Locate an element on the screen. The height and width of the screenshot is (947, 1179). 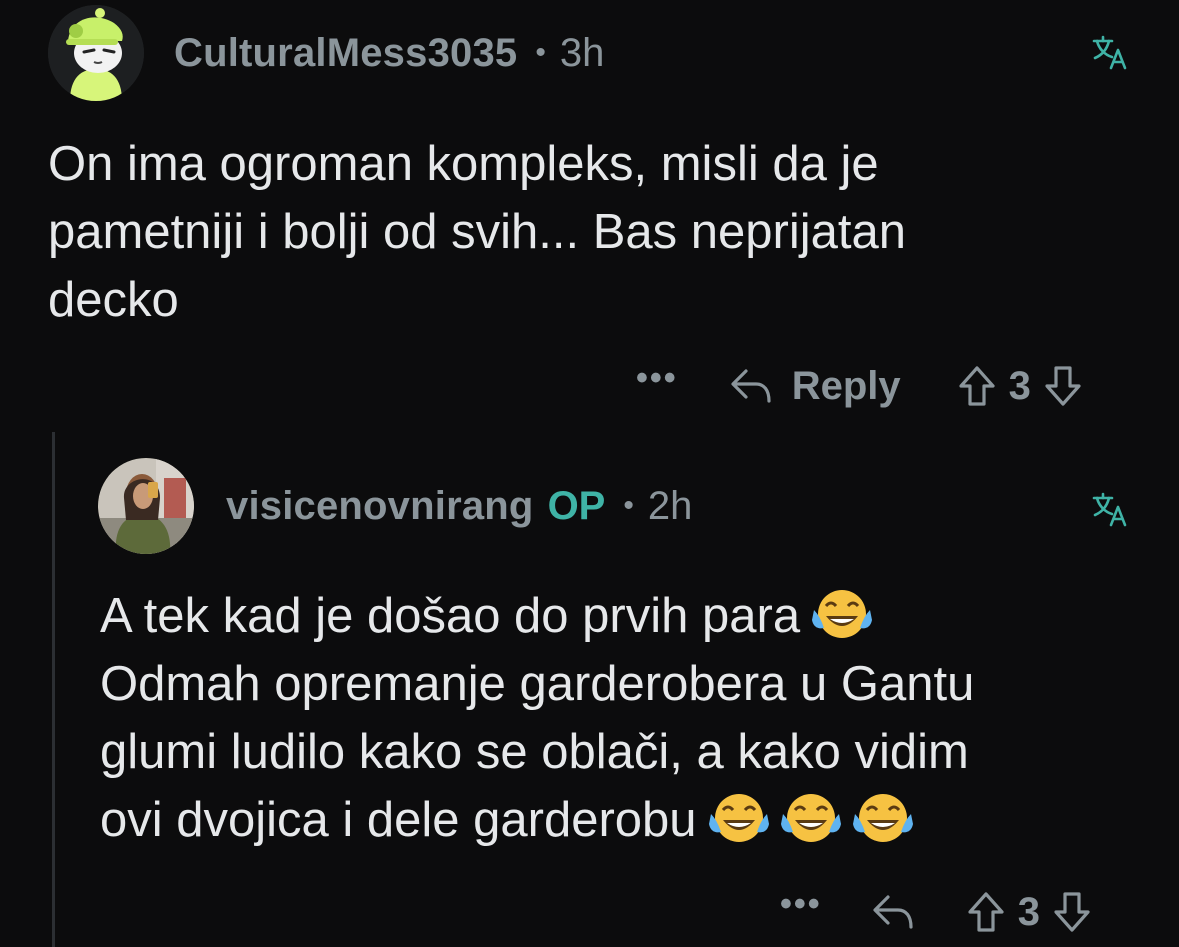
user-photo-avatar-icon is located at coordinates (146, 506).